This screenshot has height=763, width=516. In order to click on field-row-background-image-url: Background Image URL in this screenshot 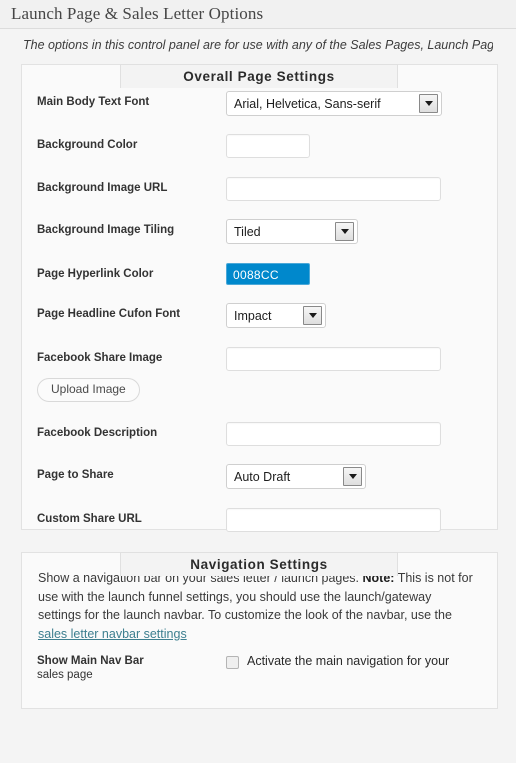, I will do `click(259, 179)`.